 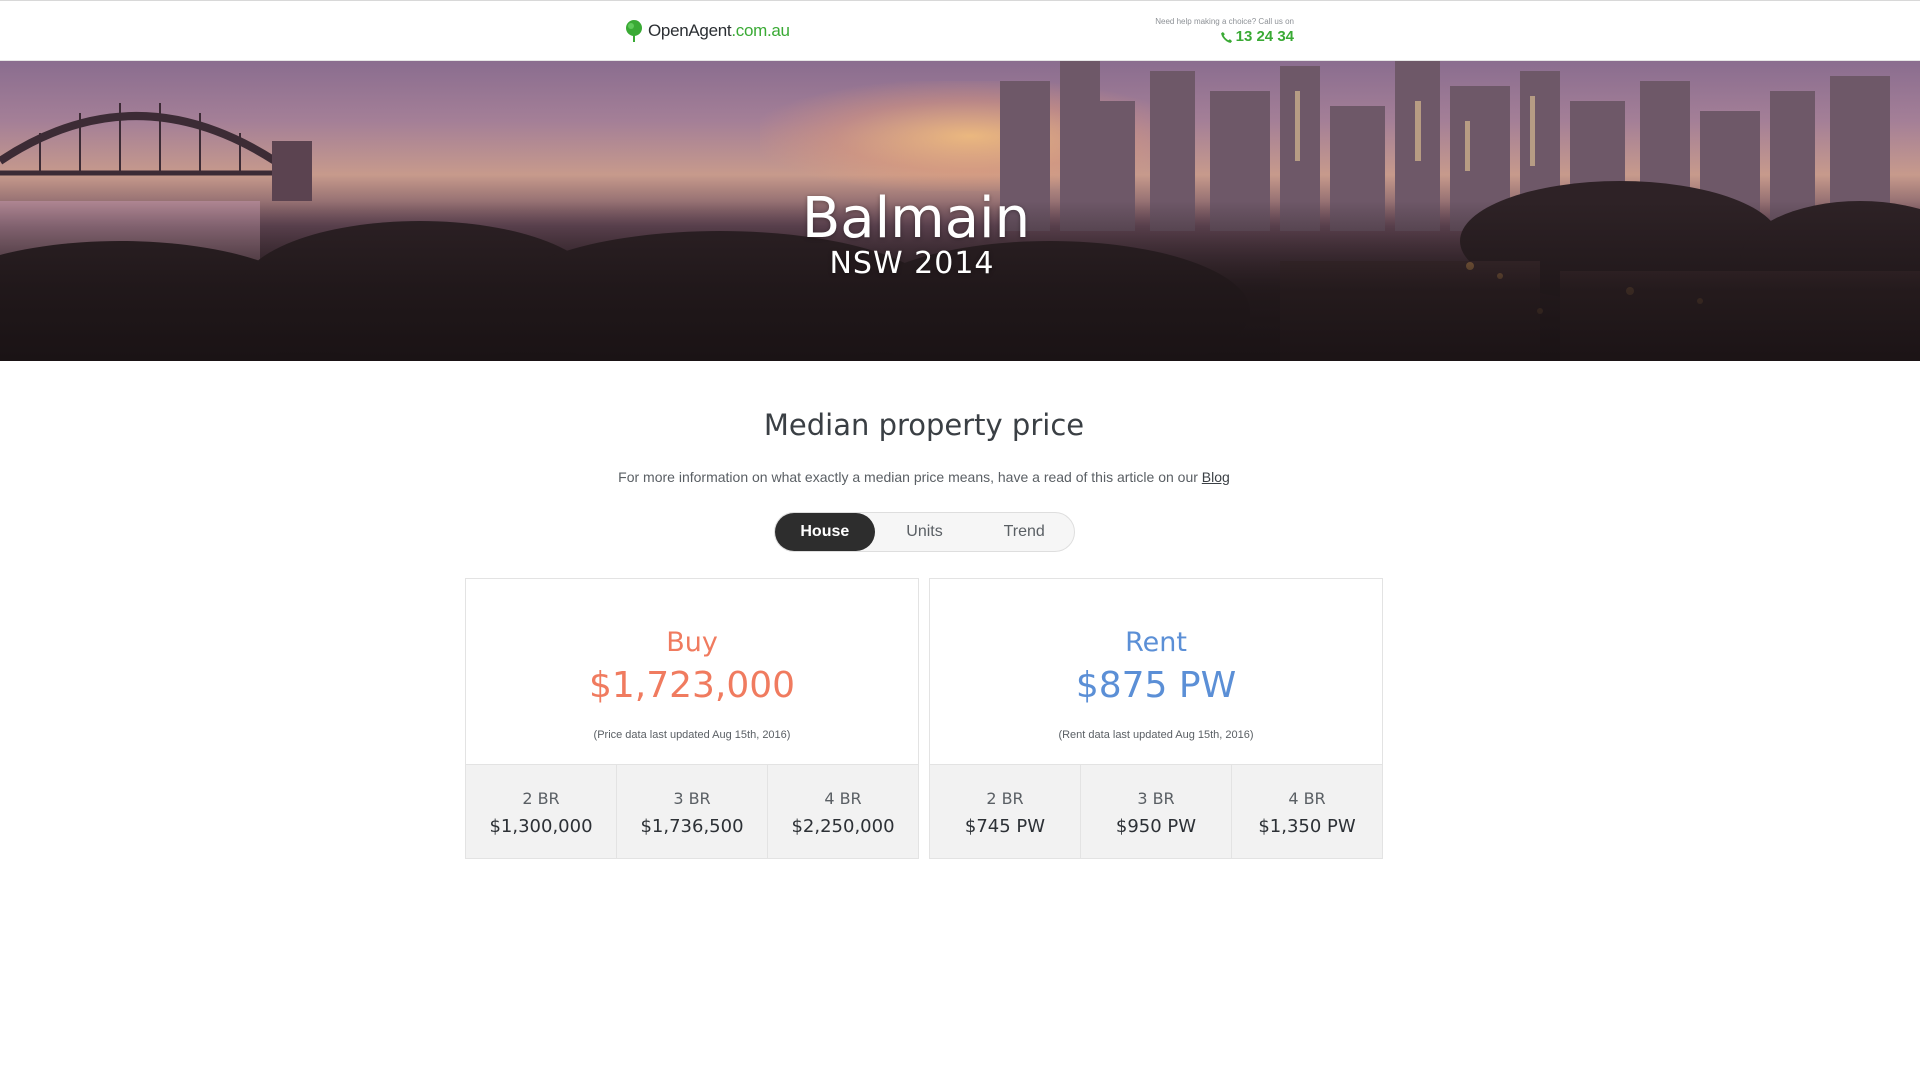 What do you see at coordinates (825, 532) in the screenshot?
I see `tab-house: House` at bounding box center [825, 532].